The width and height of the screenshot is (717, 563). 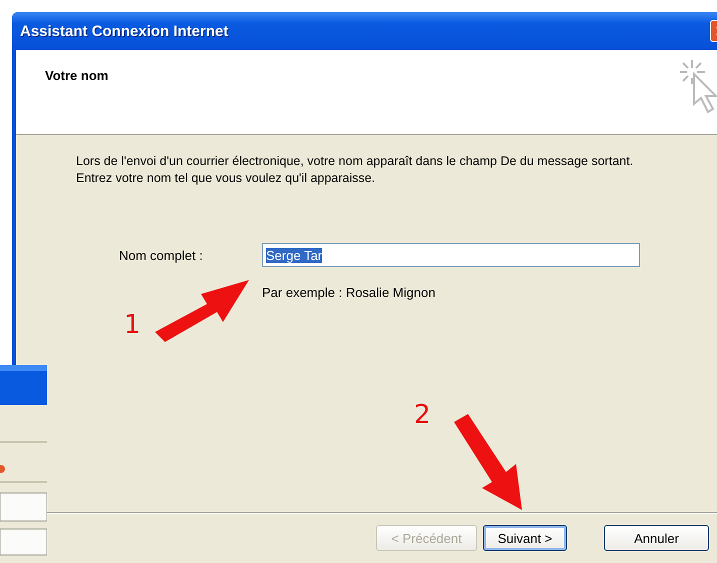 What do you see at coordinates (355, 170) in the screenshot?
I see `description-text: Lors de l'envoi d'un courrier électronique, votre nom apparaît dans le champ De du message sortant. Entrez votre nom tel que vous voulez qu'il apparaisse.` at bounding box center [355, 170].